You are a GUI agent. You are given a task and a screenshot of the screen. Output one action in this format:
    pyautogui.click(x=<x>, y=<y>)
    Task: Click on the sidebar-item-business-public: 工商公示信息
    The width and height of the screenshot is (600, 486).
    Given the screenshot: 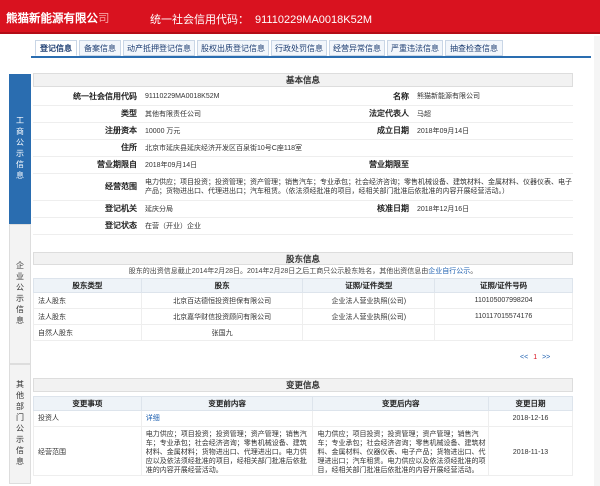 What is the action you would take?
    pyautogui.click(x=20, y=149)
    